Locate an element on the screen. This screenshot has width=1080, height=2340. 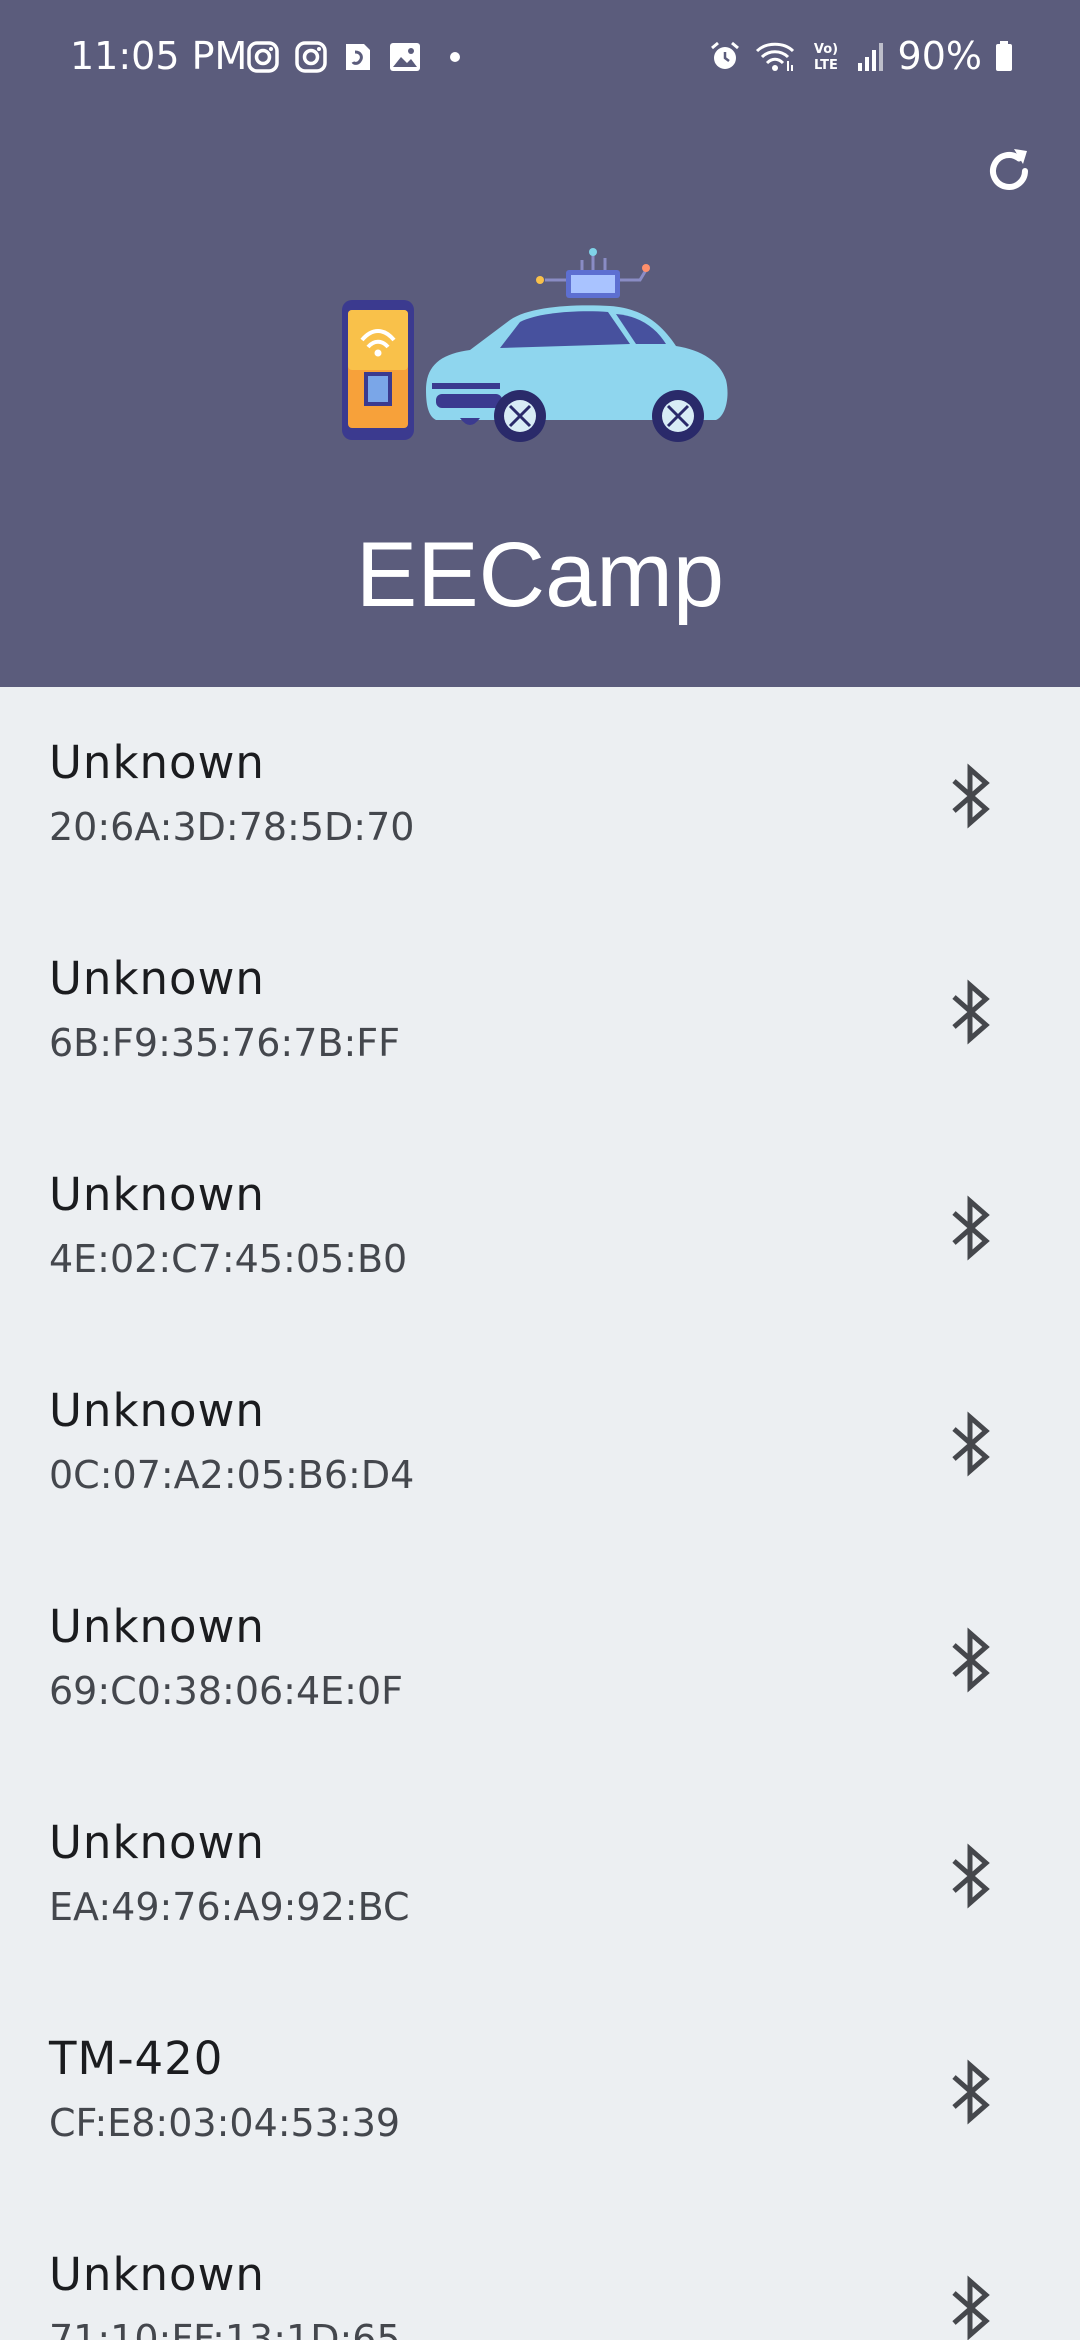
device-list-item: Unknown 6B:F9:35:76:7B:FF is located at coordinates (540, 1011).